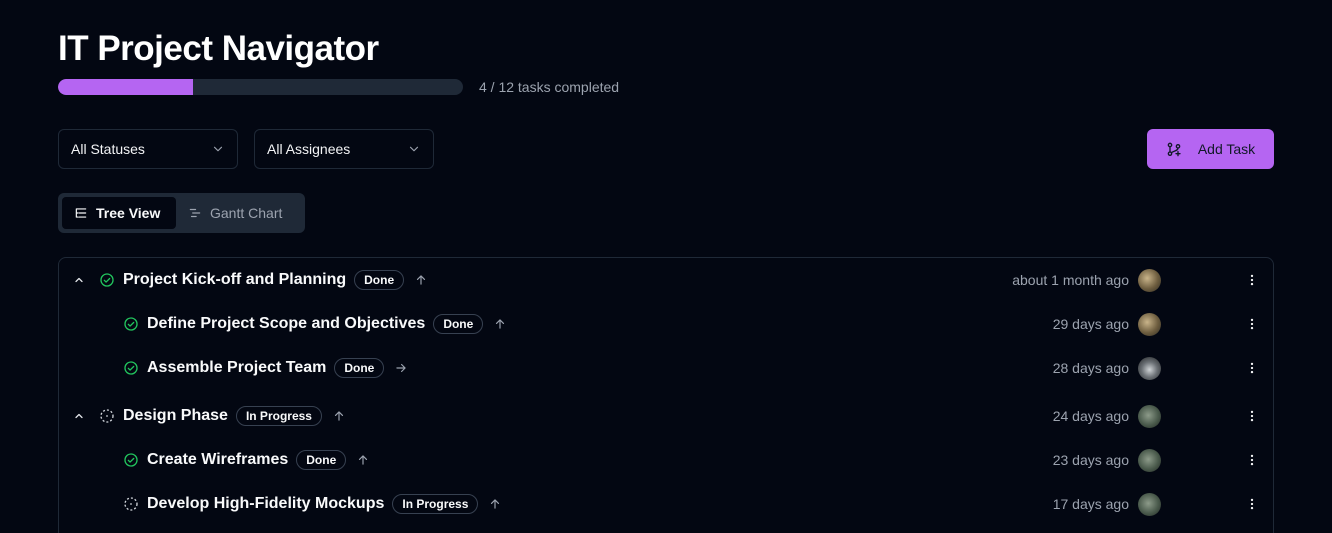 The height and width of the screenshot is (533, 1332). What do you see at coordinates (81, 213) in the screenshot?
I see `list-tree-icon` at bounding box center [81, 213].